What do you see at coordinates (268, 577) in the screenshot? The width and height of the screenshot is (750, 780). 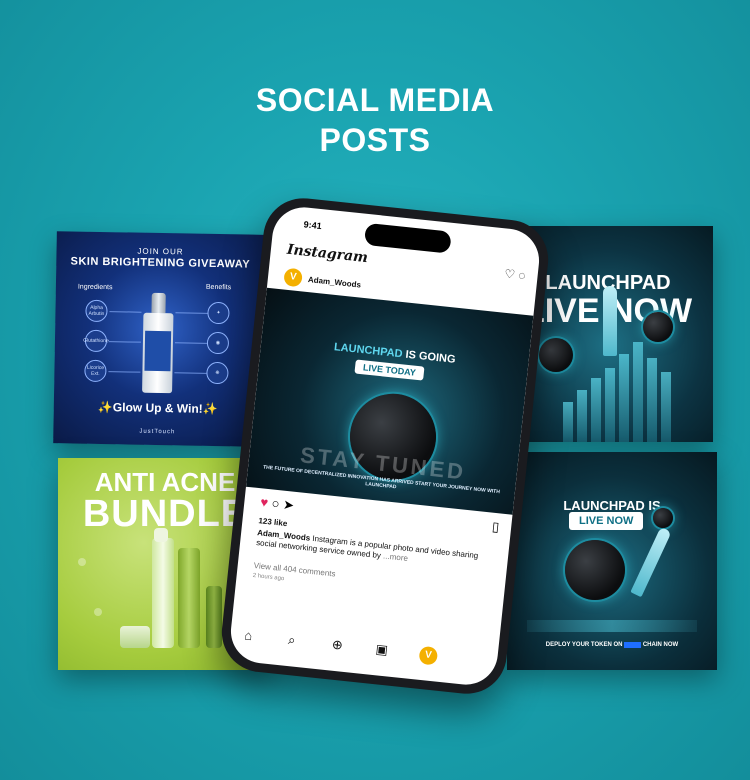 I see `post-time-ago: 2 hours ago` at bounding box center [268, 577].